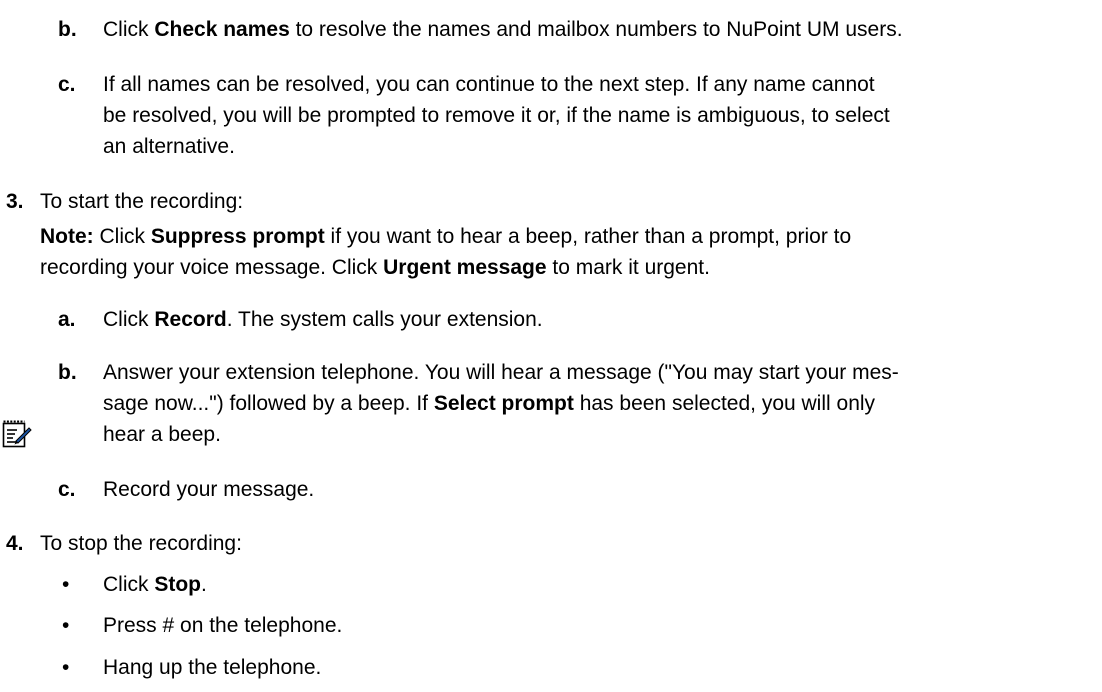  I want to click on record-term: Record, so click(190, 319).